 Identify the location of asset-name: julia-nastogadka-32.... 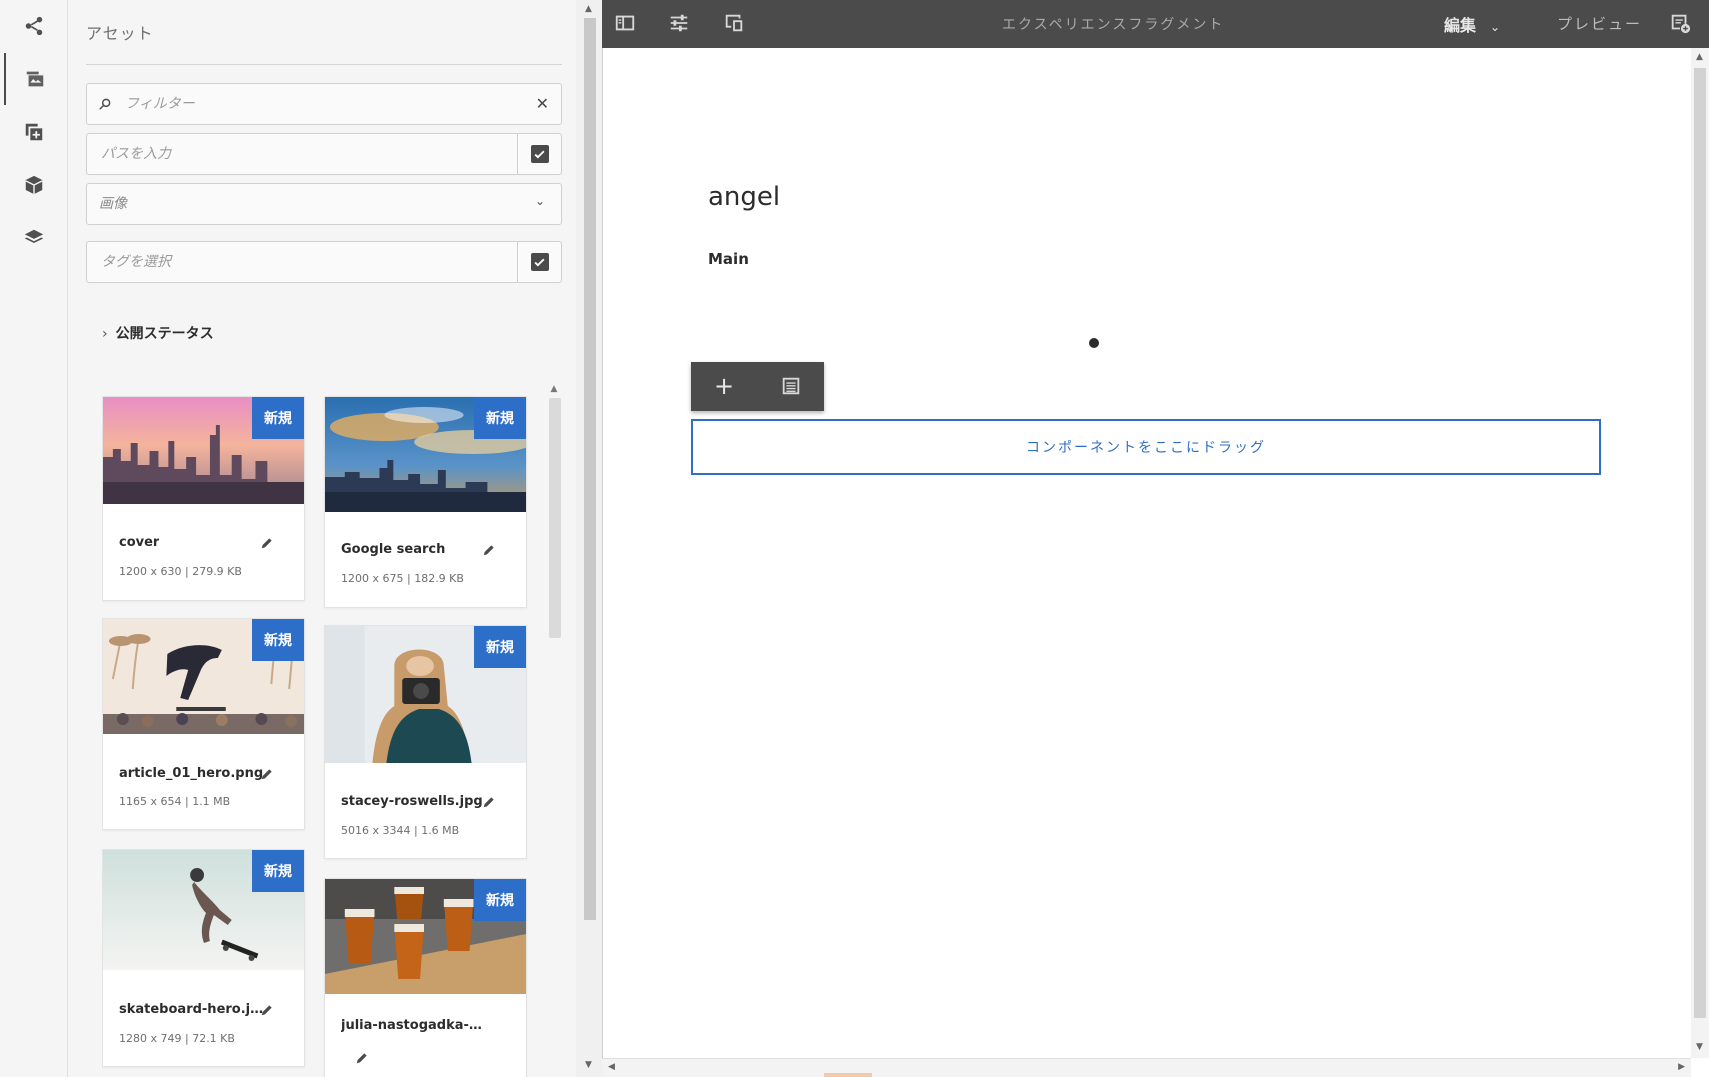
(413, 1025).